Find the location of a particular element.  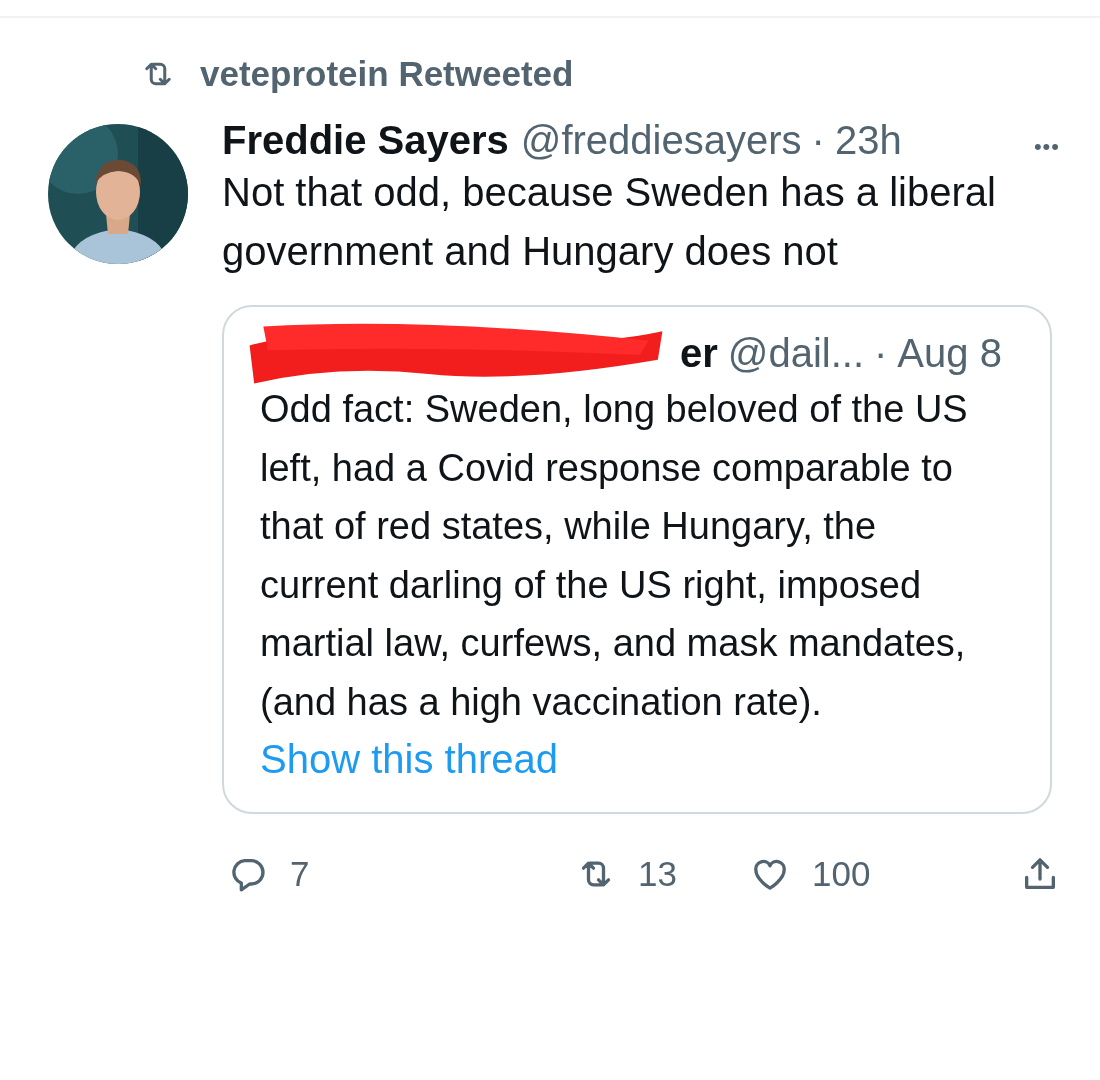

author-name: Freddie Sayers is located at coordinates (365, 140).